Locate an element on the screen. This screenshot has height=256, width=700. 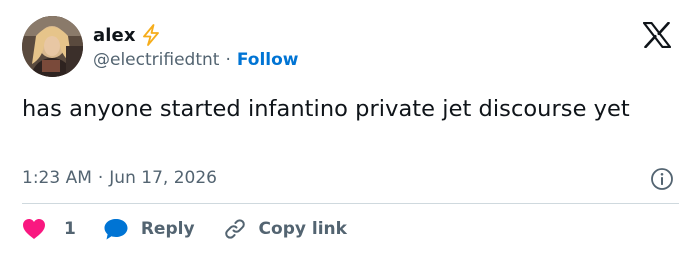
like-count: 1 is located at coordinates (70, 229).